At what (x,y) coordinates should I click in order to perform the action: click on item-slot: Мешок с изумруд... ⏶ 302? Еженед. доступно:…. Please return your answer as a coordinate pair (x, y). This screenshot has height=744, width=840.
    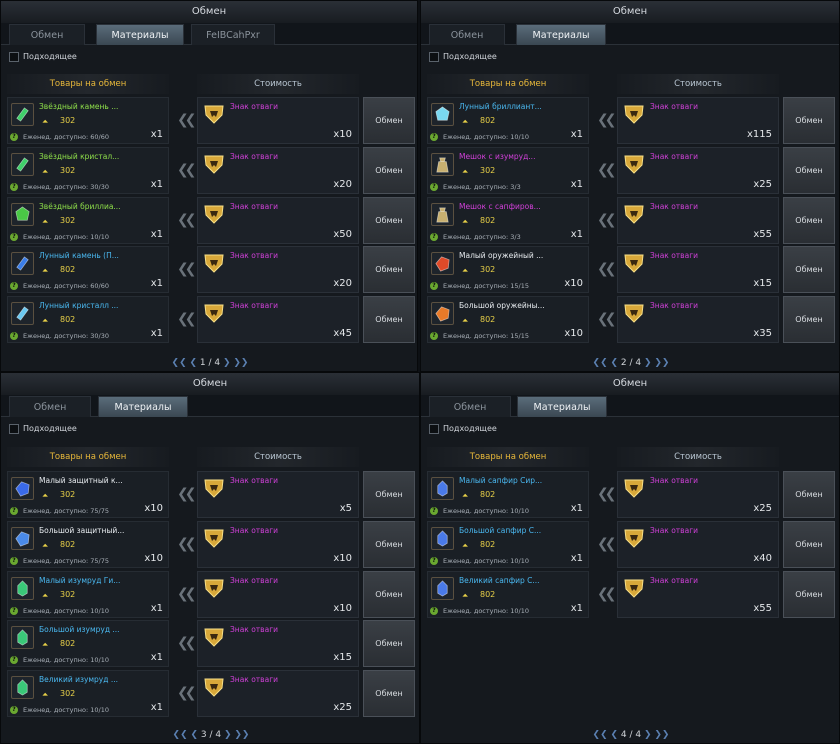
    Looking at the image, I should click on (508, 170).